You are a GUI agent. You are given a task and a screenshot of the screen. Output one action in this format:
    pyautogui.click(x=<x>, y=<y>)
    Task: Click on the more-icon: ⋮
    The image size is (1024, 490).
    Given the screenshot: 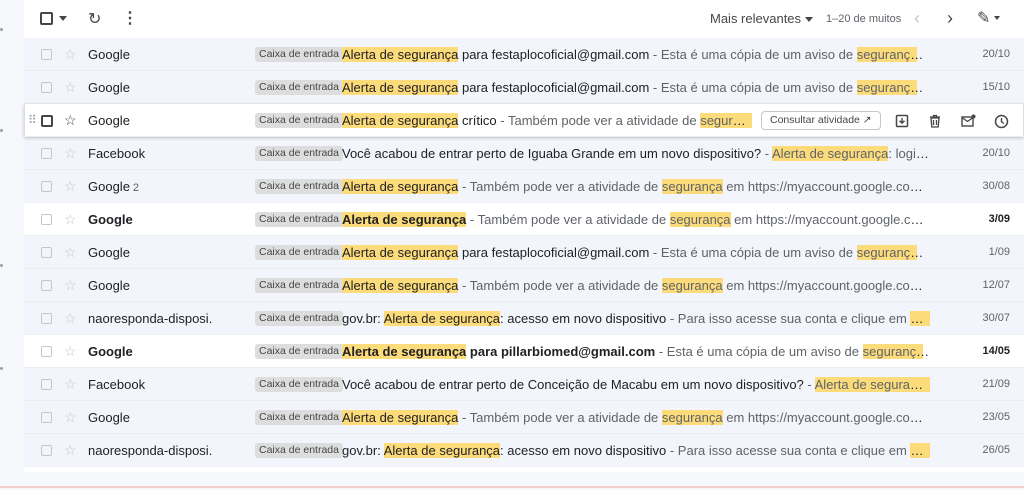 What is the action you would take?
    pyautogui.click(x=130, y=18)
    